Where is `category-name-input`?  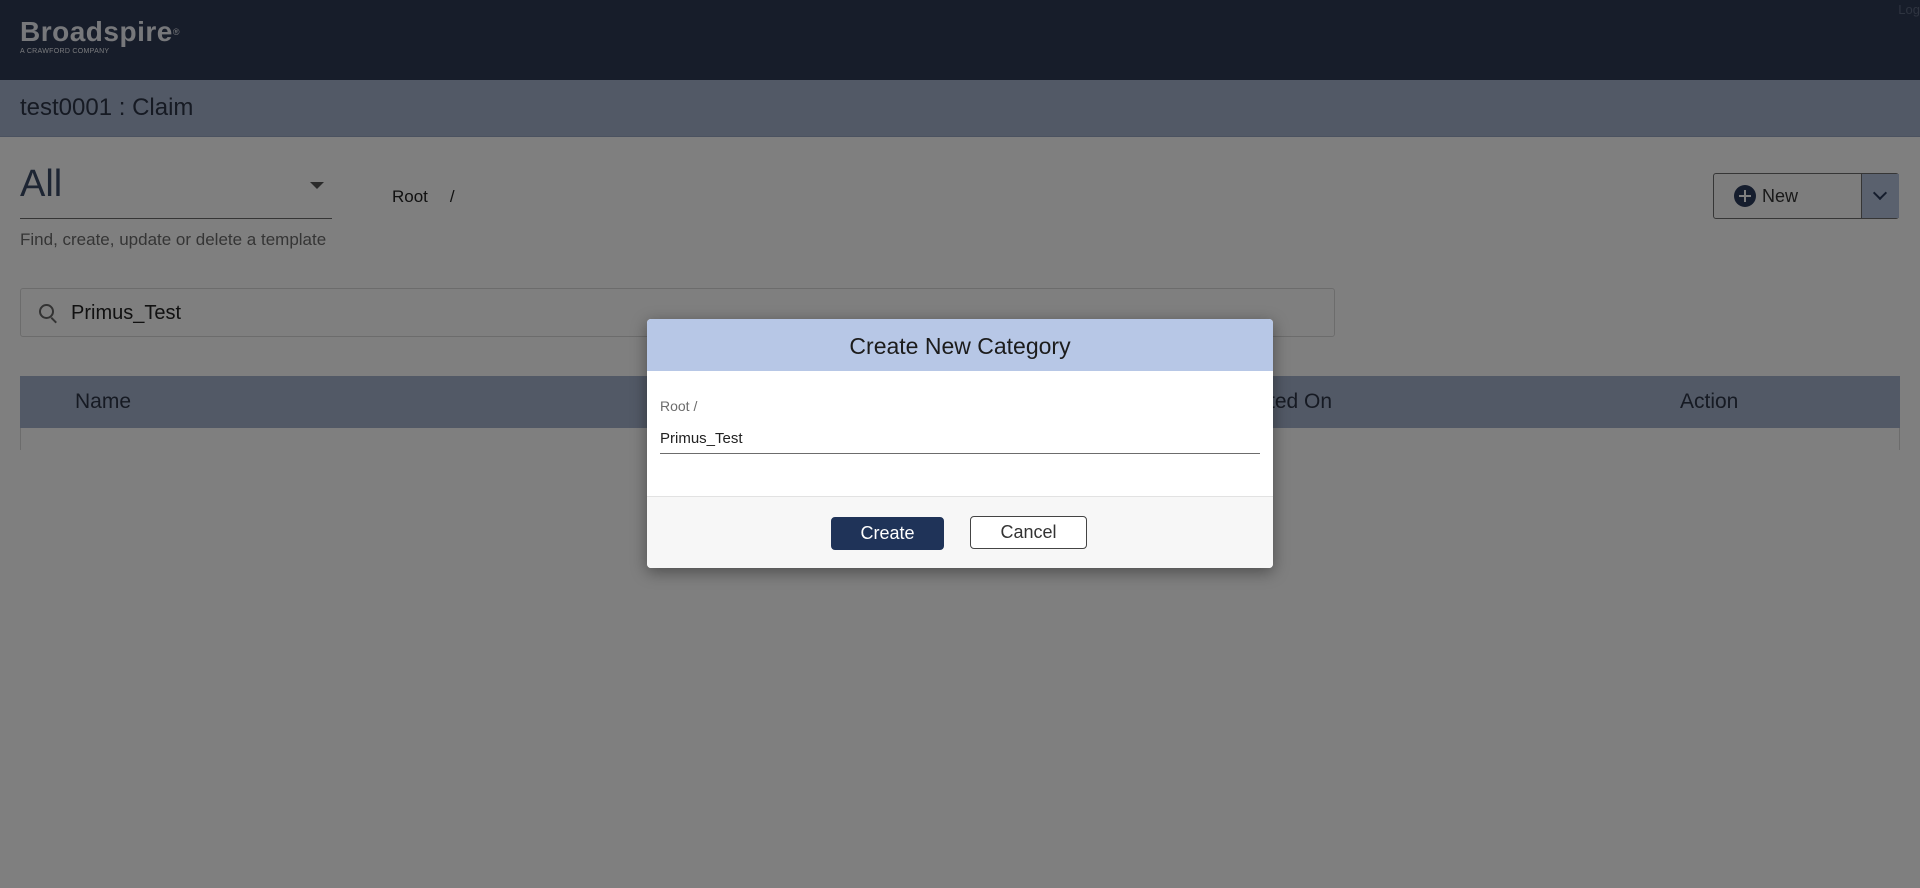 category-name-input is located at coordinates (960, 438).